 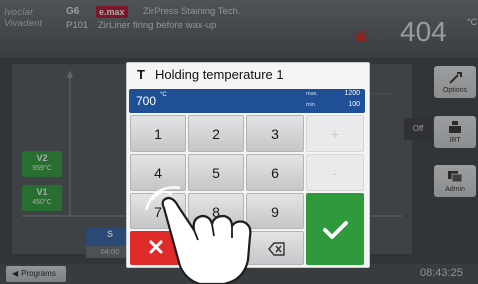 What do you see at coordinates (311, 105) in the screenshot?
I see `min-label: min.` at bounding box center [311, 105].